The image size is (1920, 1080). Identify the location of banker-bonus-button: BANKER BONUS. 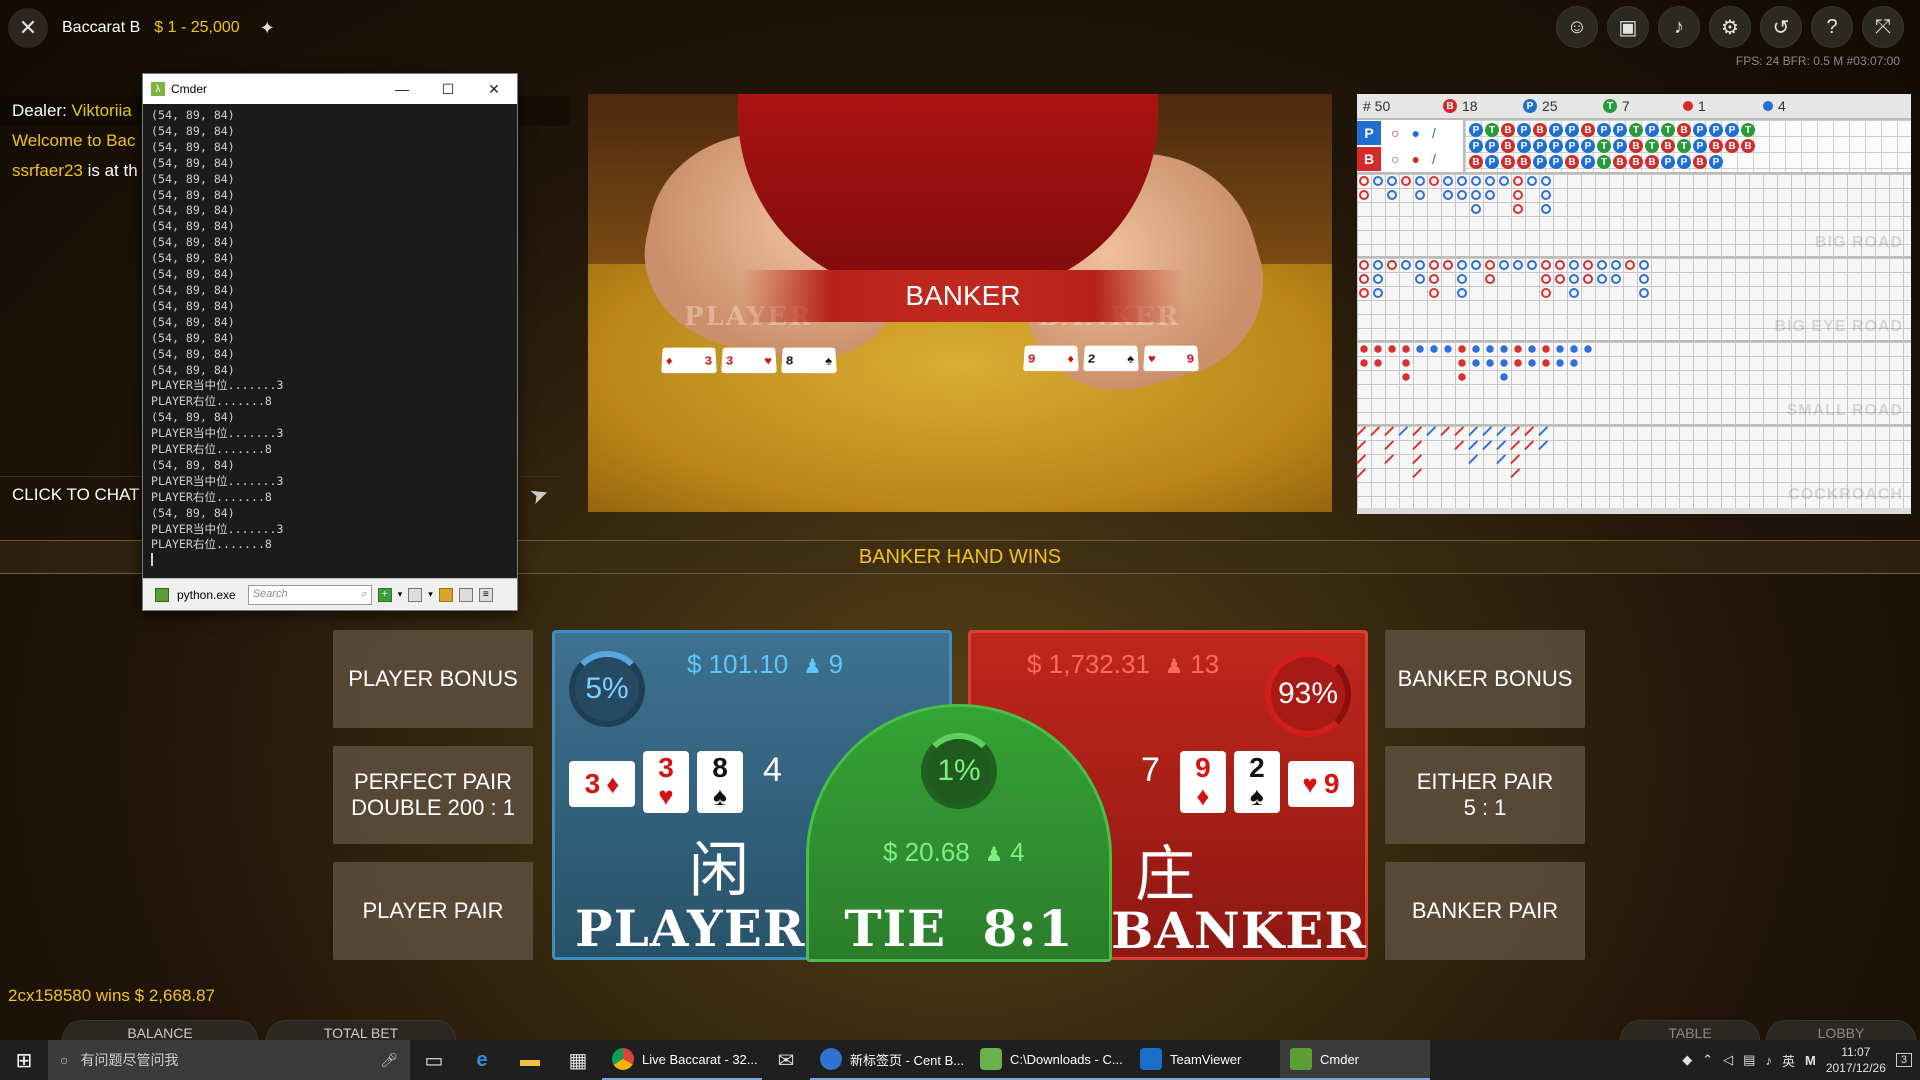
(1485, 679).